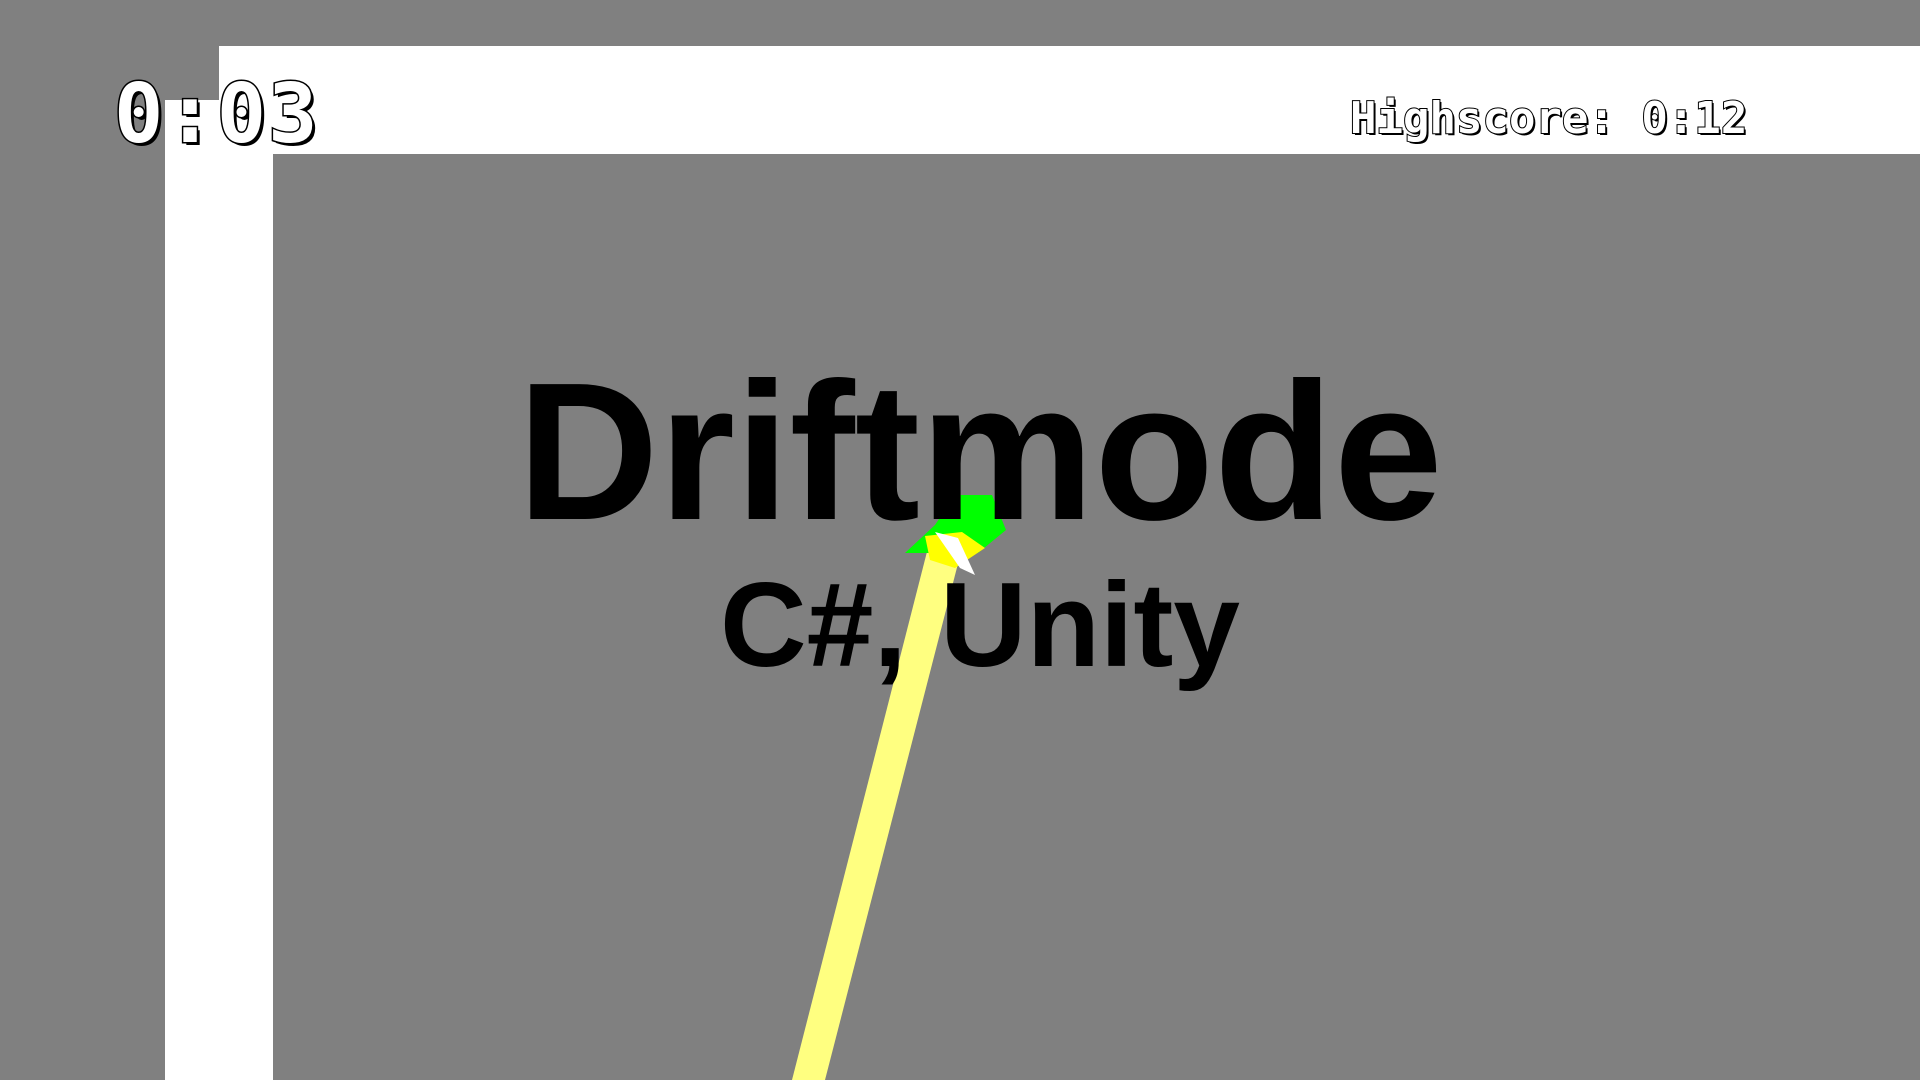  I want to click on game-subtitle: C#, Unity, so click(980, 625).